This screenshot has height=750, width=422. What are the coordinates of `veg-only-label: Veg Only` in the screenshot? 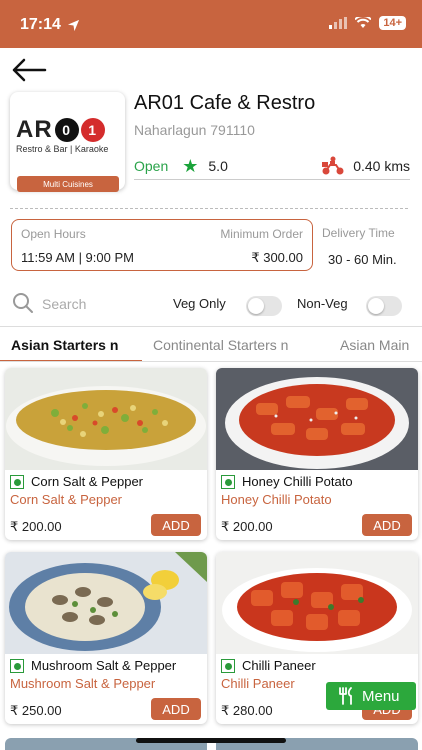 It's located at (199, 303).